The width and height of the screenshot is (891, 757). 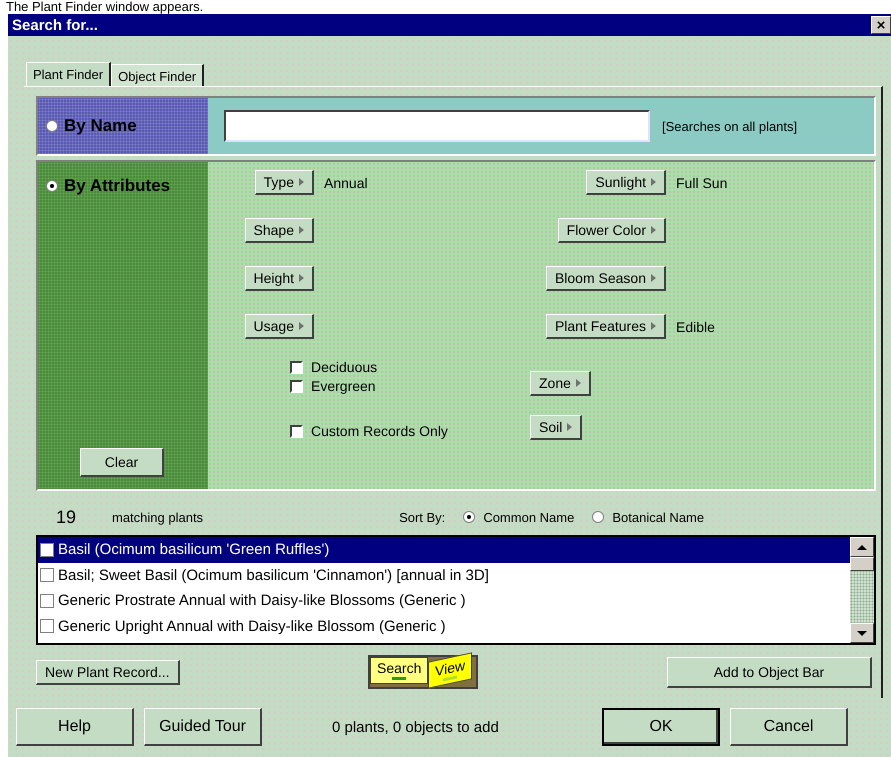 What do you see at coordinates (862, 633) in the screenshot?
I see `scroll-down-icon` at bounding box center [862, 633].